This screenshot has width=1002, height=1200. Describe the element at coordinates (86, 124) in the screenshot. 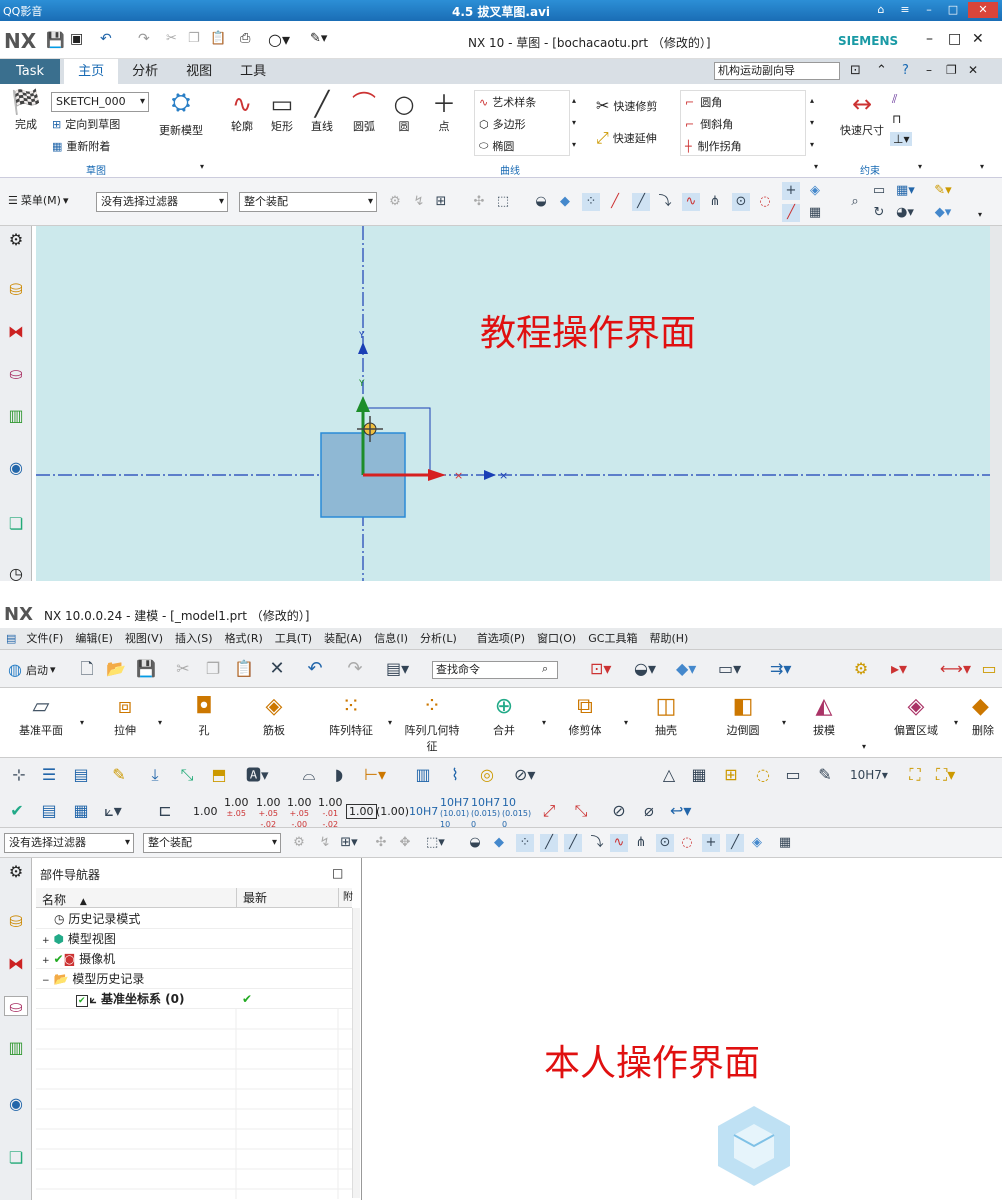

I see `orient-to-sketch-button: ⊞ 定向到草图` at that location.